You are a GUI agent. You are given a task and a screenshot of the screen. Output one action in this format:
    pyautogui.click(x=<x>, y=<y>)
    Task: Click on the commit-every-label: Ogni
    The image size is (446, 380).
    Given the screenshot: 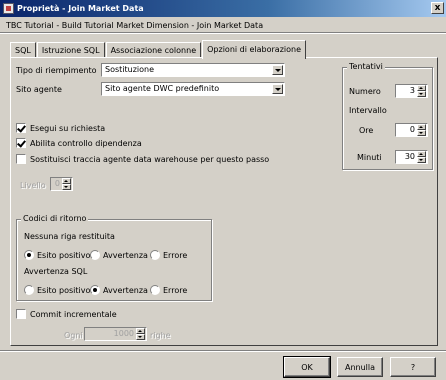 What is the action you would take?
    pyautogui.click(x=73, y=335)
    